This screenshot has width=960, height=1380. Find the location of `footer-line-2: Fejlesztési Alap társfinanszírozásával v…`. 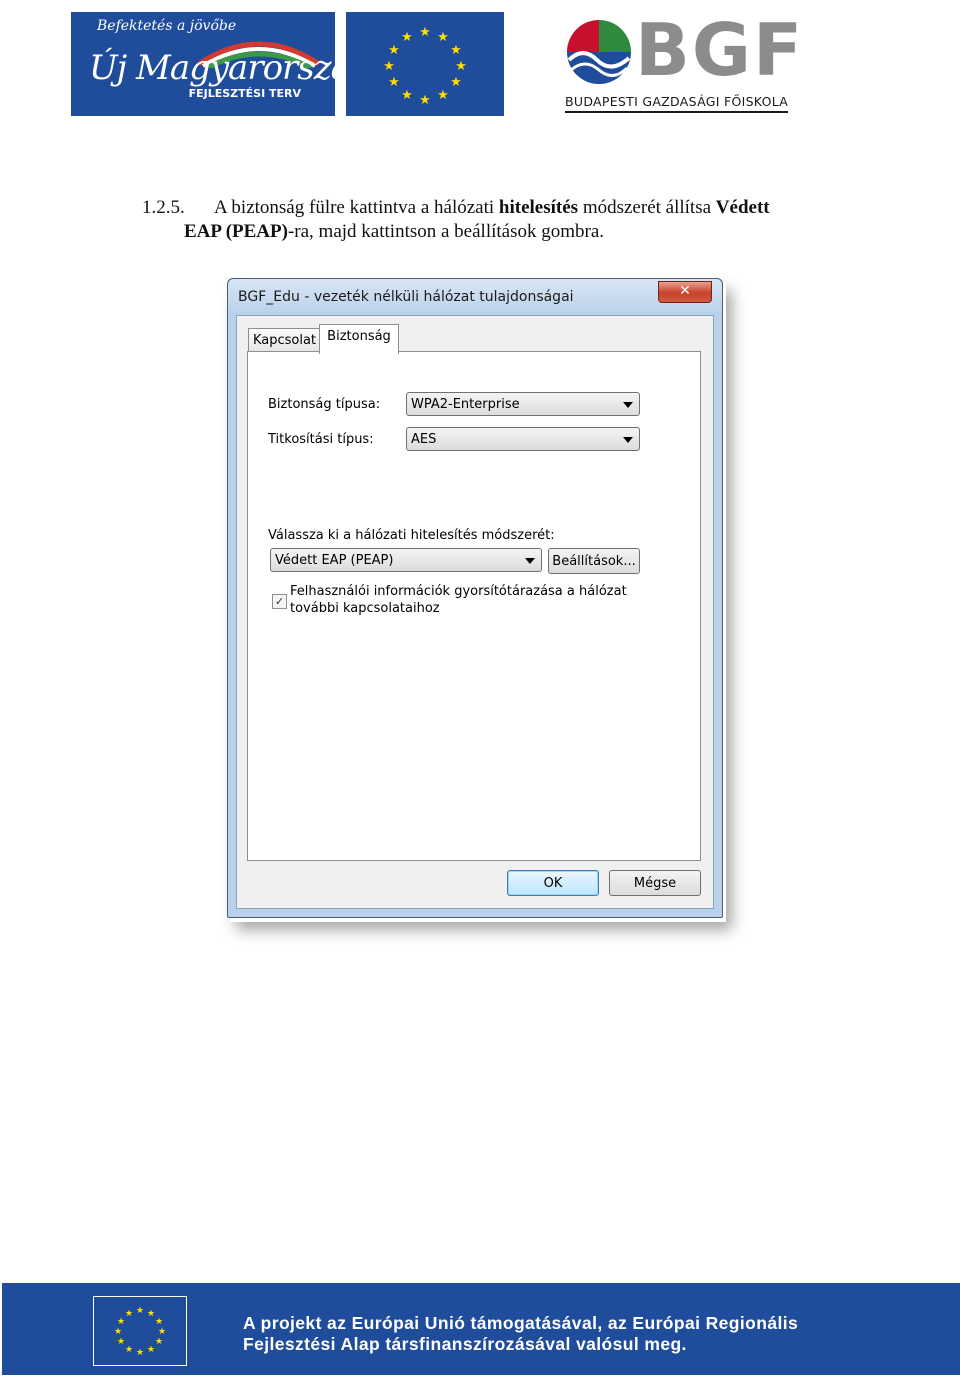

footer-line-2: Fejlesztési Alap társfinanszírozásával v… is located at coordinates (465, 1344).